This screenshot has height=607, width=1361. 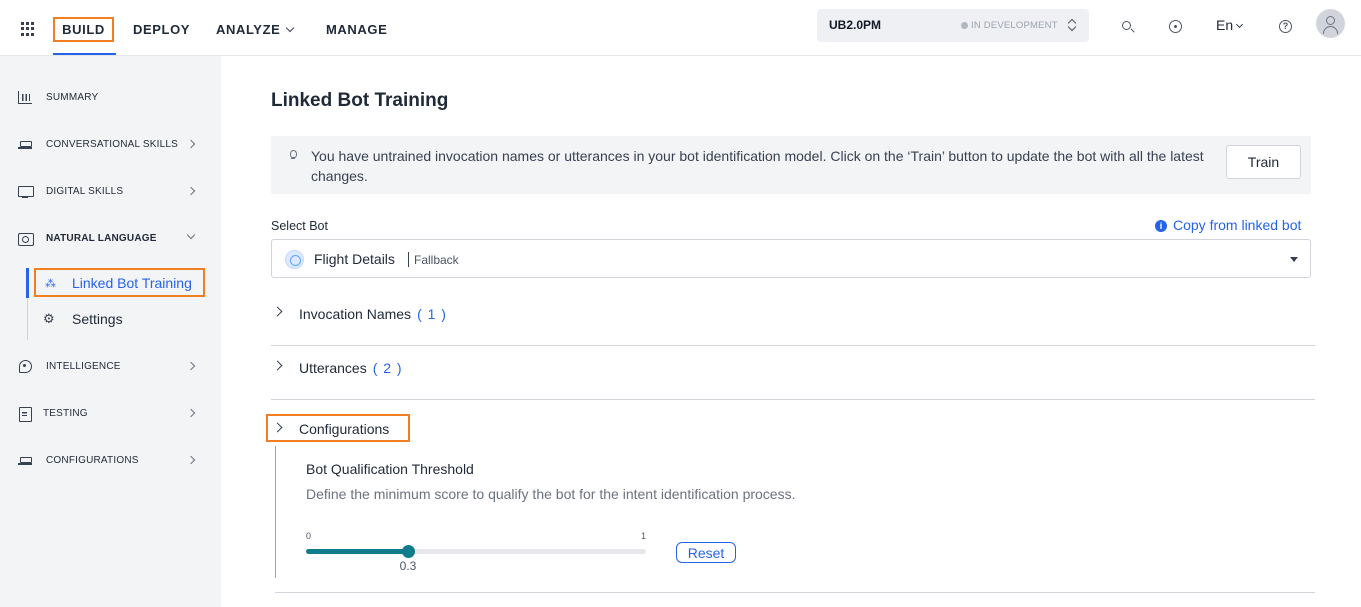 I want to click on info-icon: i, so click(x=1161, y=226).